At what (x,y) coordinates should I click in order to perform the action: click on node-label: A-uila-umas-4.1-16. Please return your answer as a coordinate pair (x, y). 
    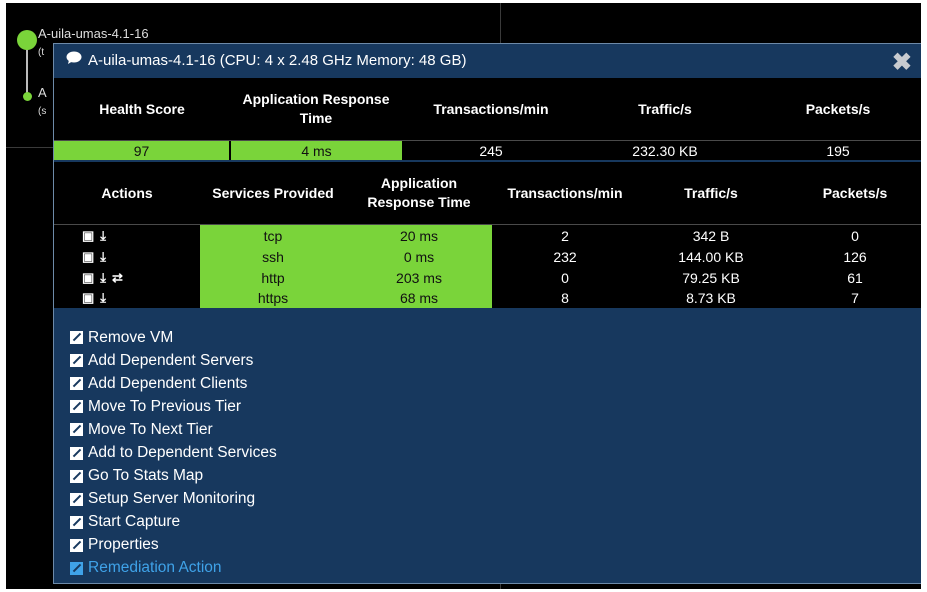
    Looking at the image, I should click on (93, 33).